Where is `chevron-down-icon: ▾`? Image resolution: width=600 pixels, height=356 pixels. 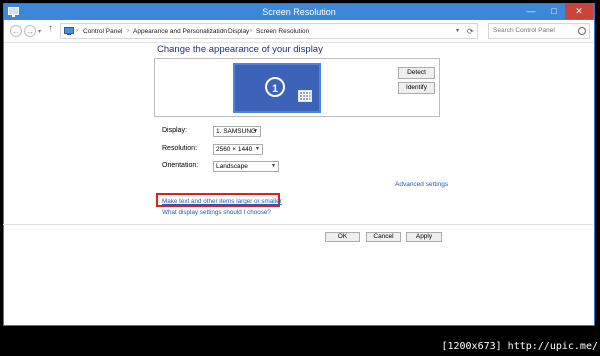
chevron-down-icon: ▾ is located at coordinates (457, 31).